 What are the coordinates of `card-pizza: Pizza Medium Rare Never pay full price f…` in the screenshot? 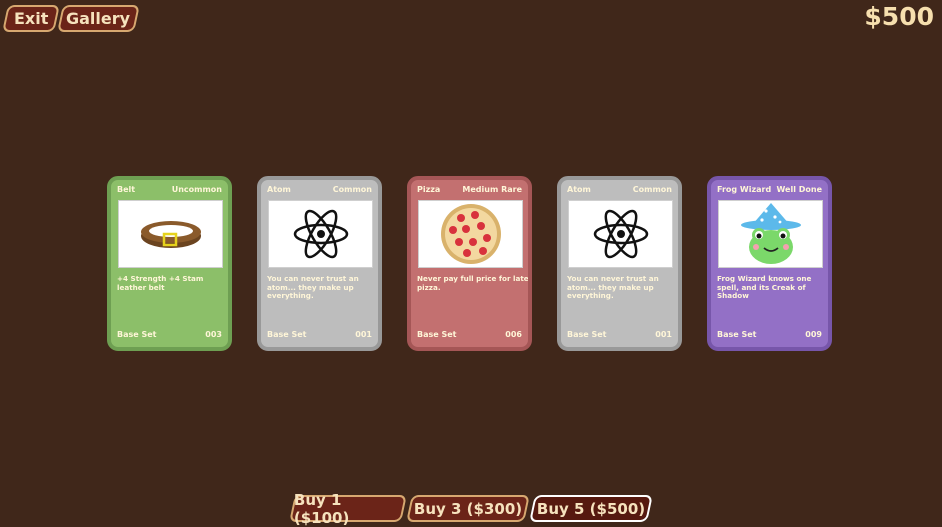 It's located at (469, 263).